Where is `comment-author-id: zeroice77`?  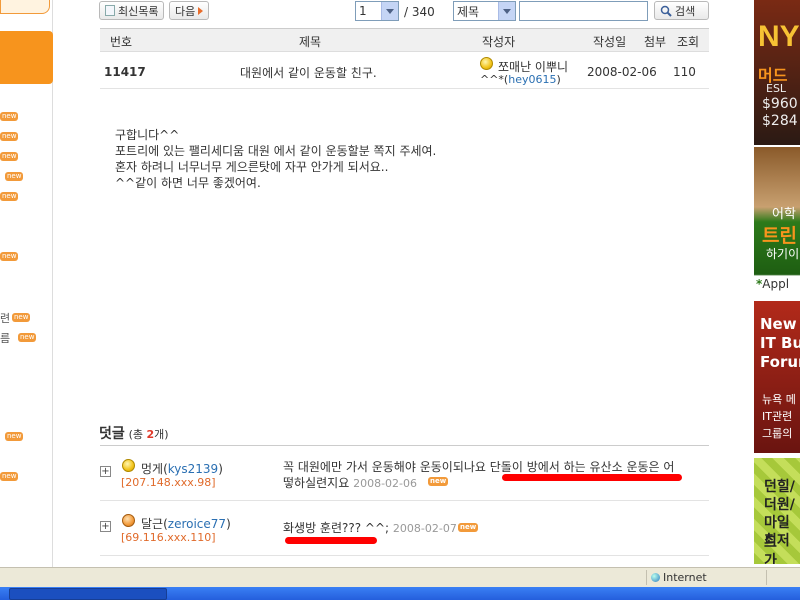 comment-author-id: zeroice77 is located at coordinates (197, 524).